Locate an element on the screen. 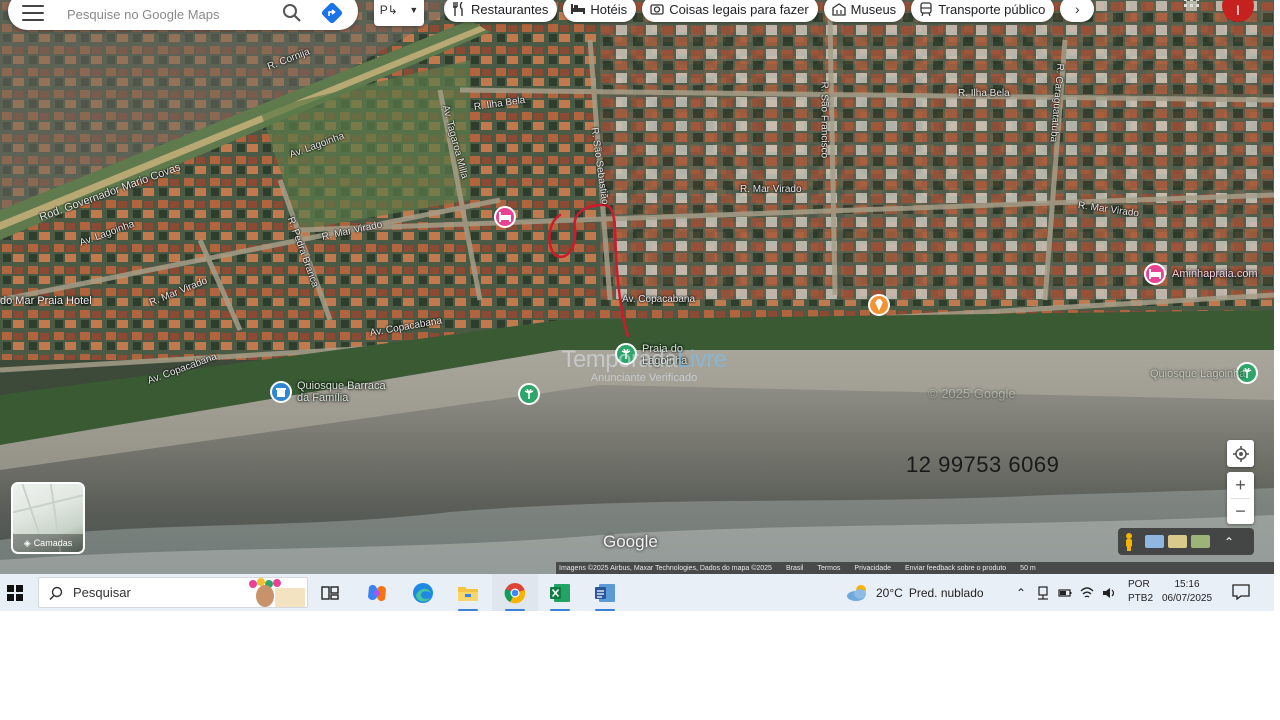  document-app-icon is located at coordinates (605, 593).